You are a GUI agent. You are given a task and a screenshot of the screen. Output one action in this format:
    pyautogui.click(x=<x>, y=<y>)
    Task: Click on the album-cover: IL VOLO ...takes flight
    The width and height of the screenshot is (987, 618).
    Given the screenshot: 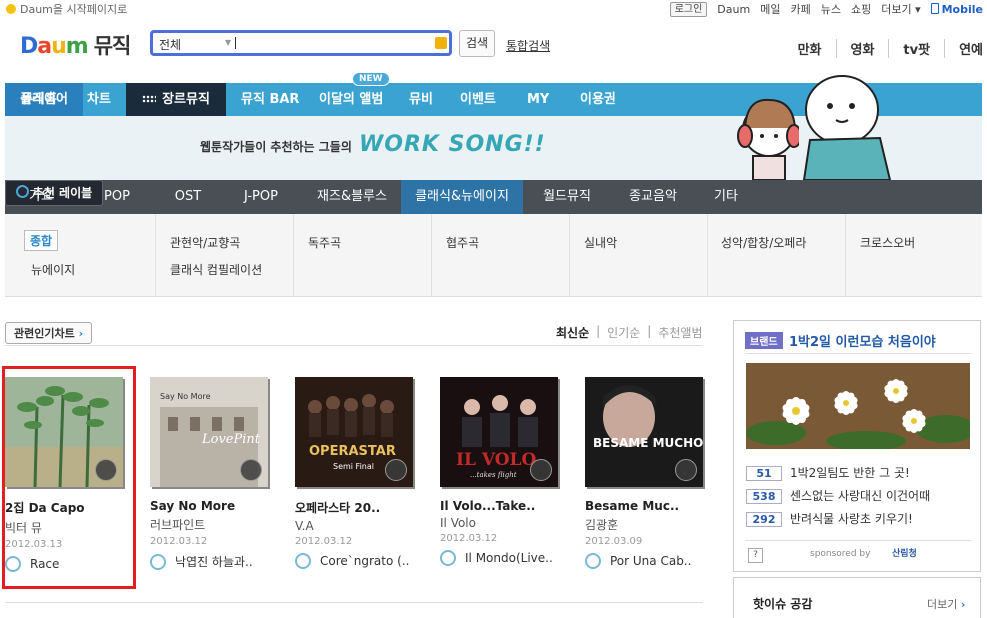 What is the action you would take?
    pyautogui.click(x=499, y=432)
    